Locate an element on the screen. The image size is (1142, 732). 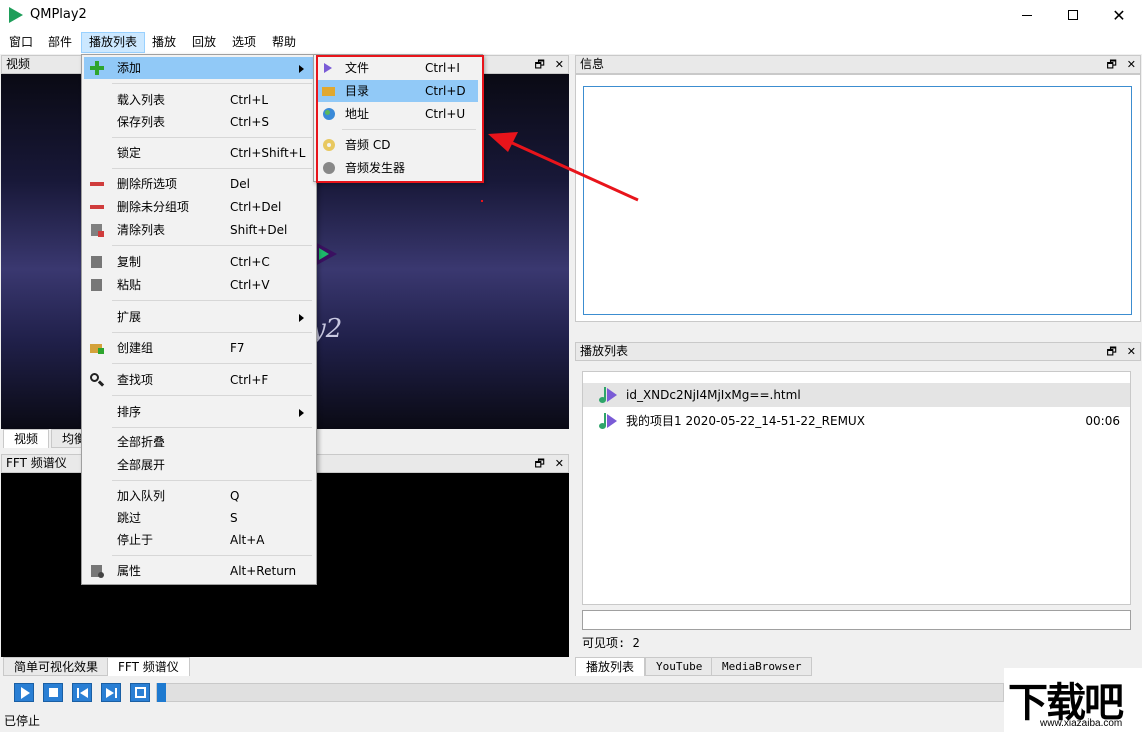
menu-item-properties: 属性 Alt+Return is located at coordinates (199, 571).